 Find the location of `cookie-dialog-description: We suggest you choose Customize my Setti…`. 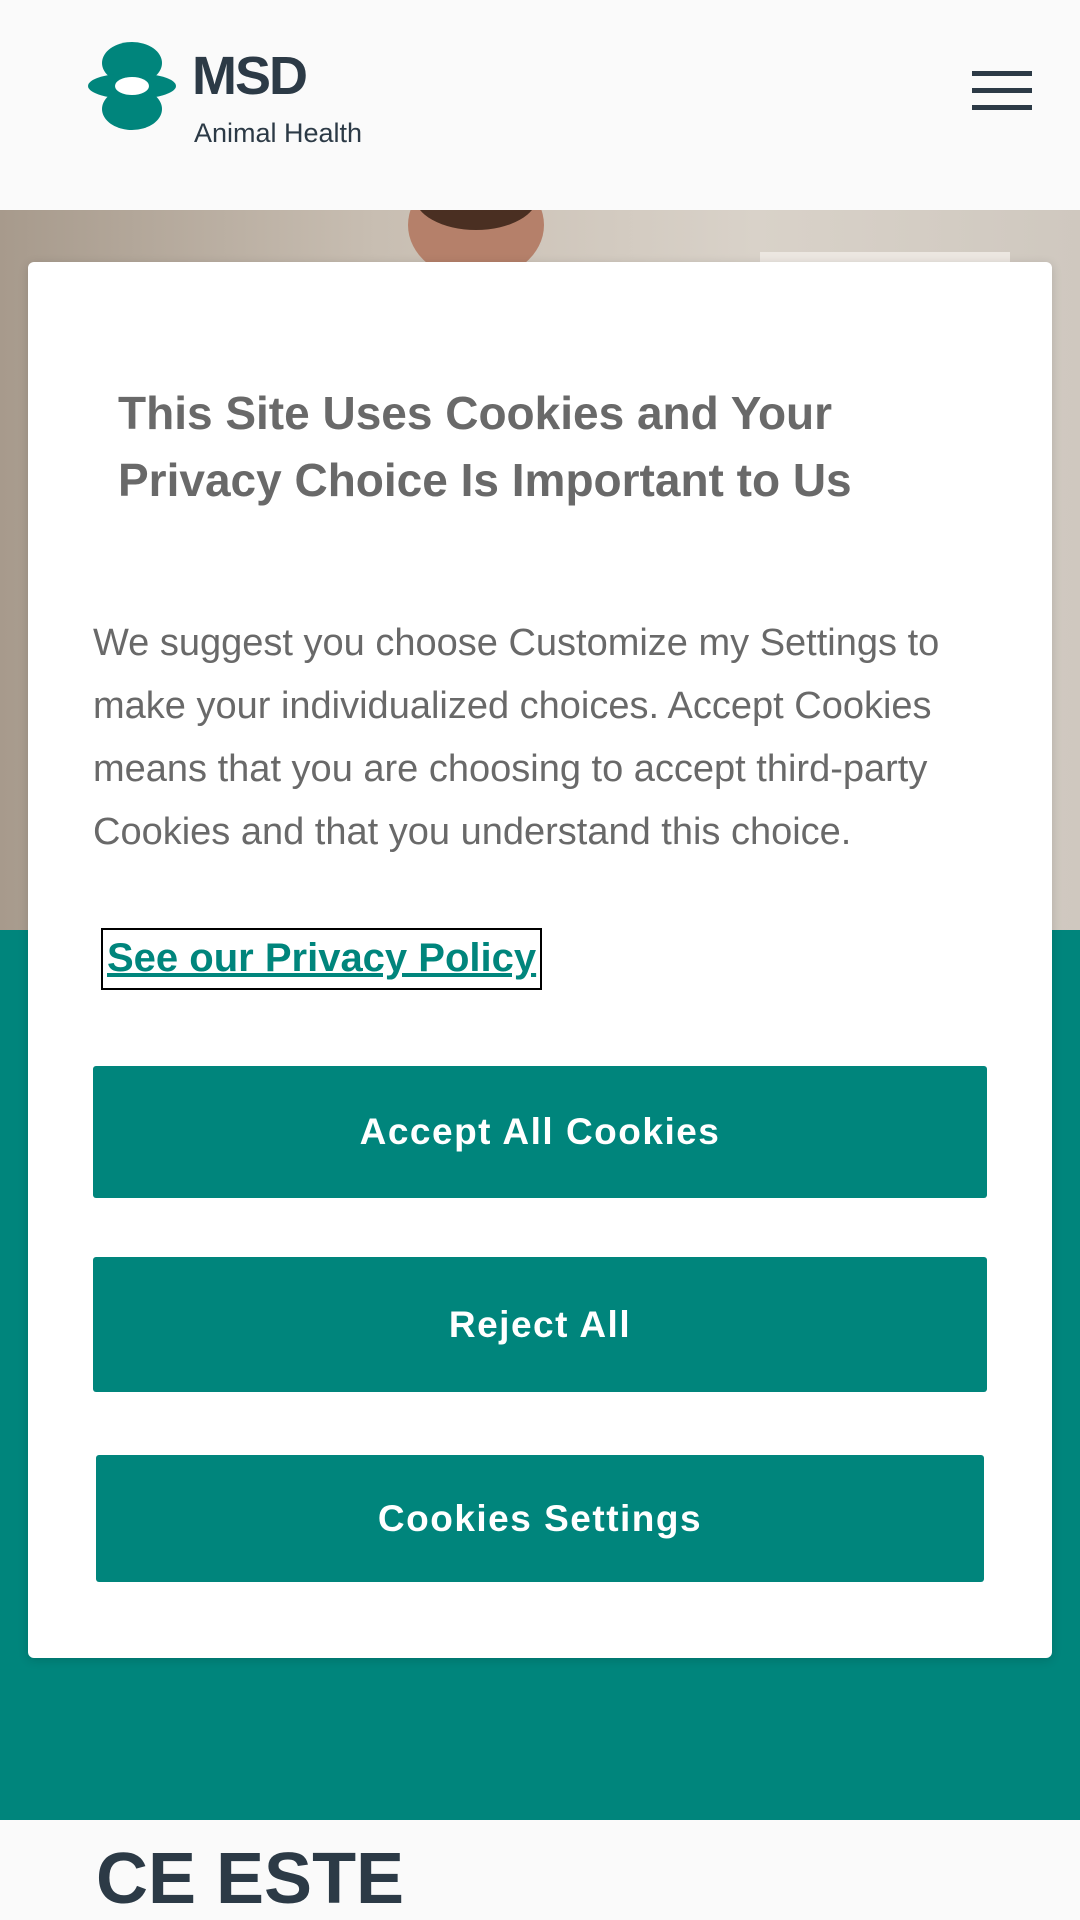

cookie-dialog-description: We suggest you choose Customize my Setti… is located at coordinates (516, 737).